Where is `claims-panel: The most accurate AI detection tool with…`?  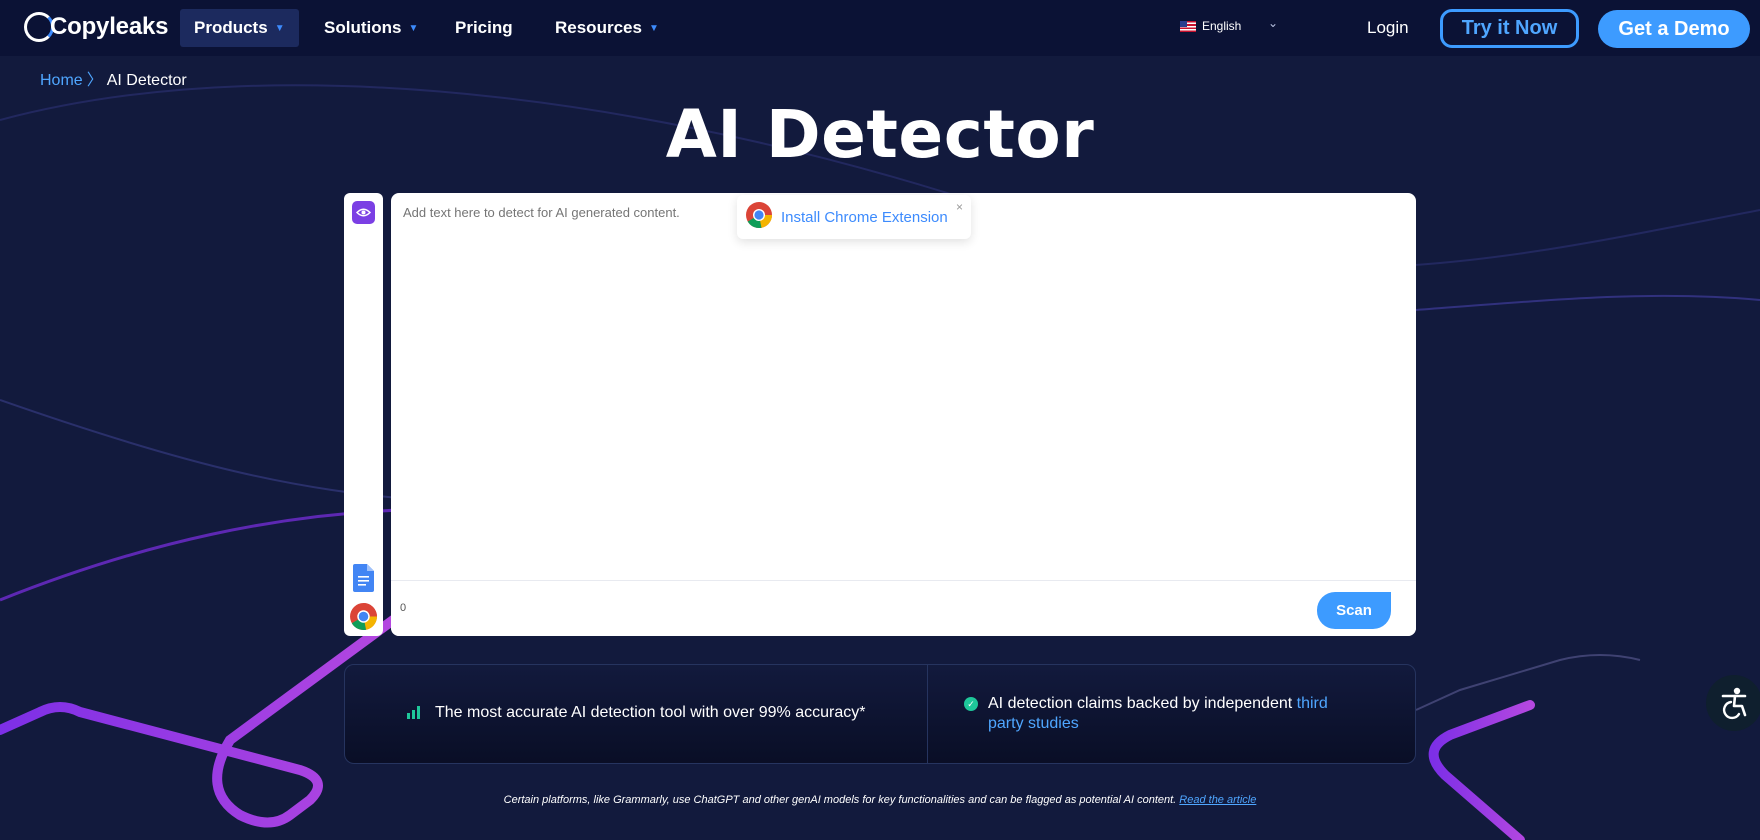 claims-panel: The most accurate AI detection tool with… is located at coordinates (880, 714).